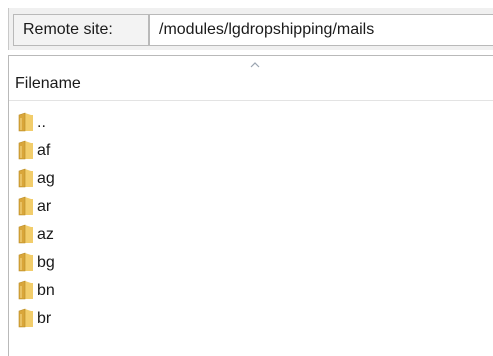 This screenshot has width=493, height=356. I want to click on file-row: ar, so click(251, 207).